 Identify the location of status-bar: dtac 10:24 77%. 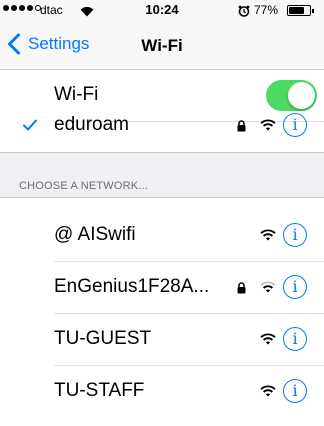
(162, 10).